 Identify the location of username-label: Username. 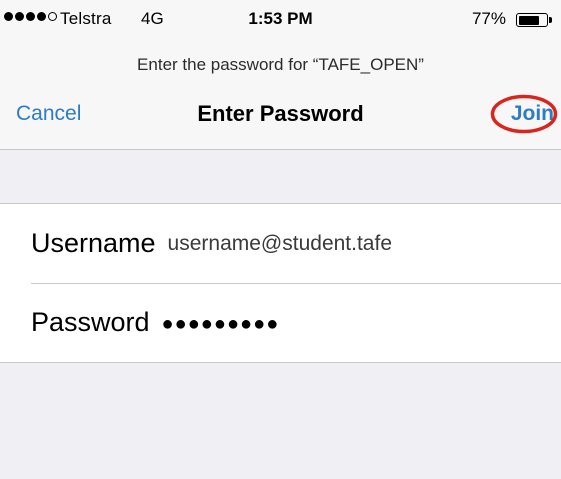
(93, 243).